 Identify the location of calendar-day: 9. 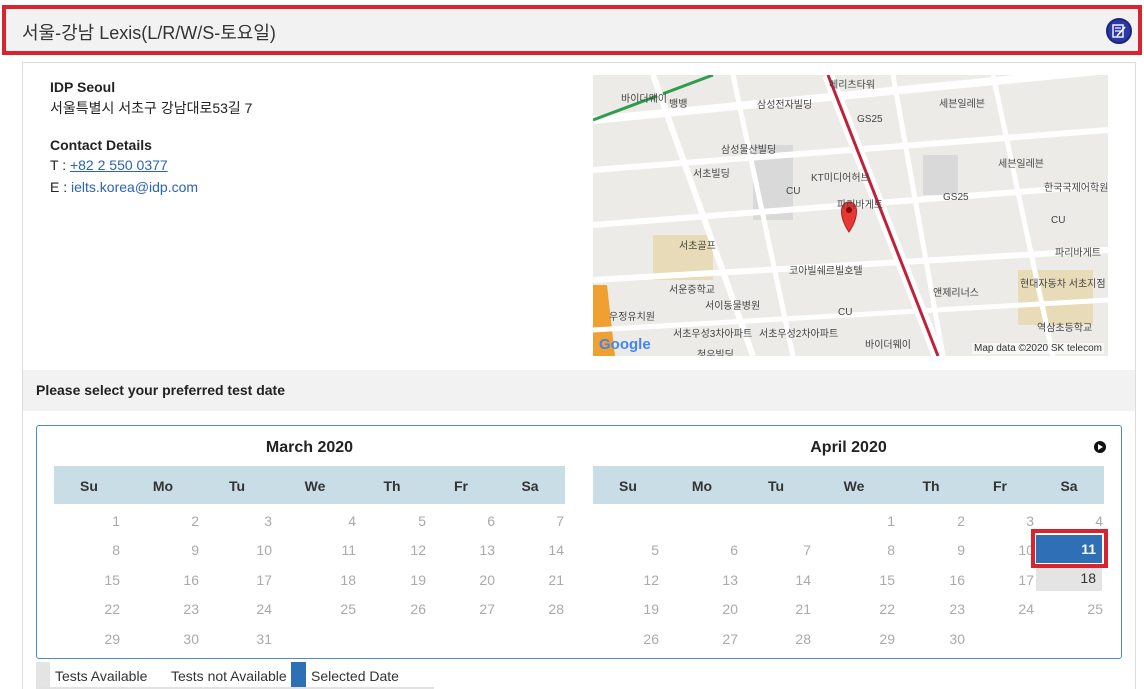
(195, 550).